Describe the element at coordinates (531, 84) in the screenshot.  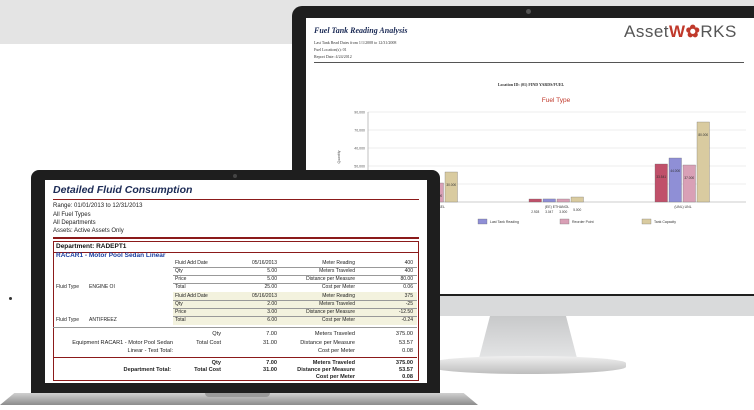
I see `location-id: Location ID: (01) FIND YARDS/FUEL` at that location.